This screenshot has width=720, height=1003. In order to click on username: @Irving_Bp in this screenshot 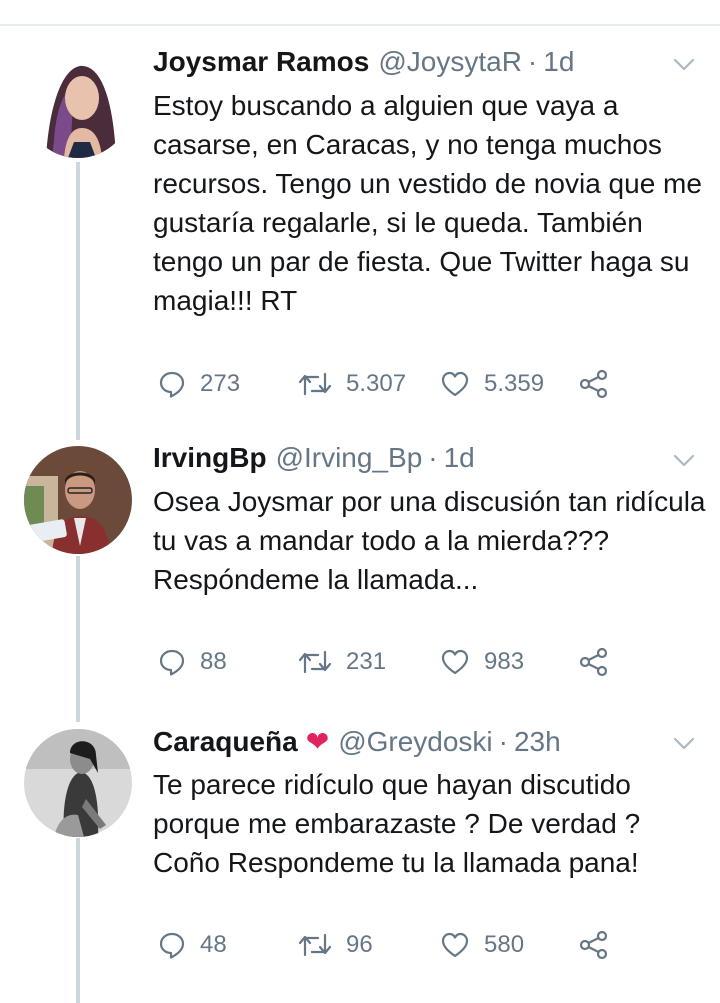, I will do `click(349, 458)`.